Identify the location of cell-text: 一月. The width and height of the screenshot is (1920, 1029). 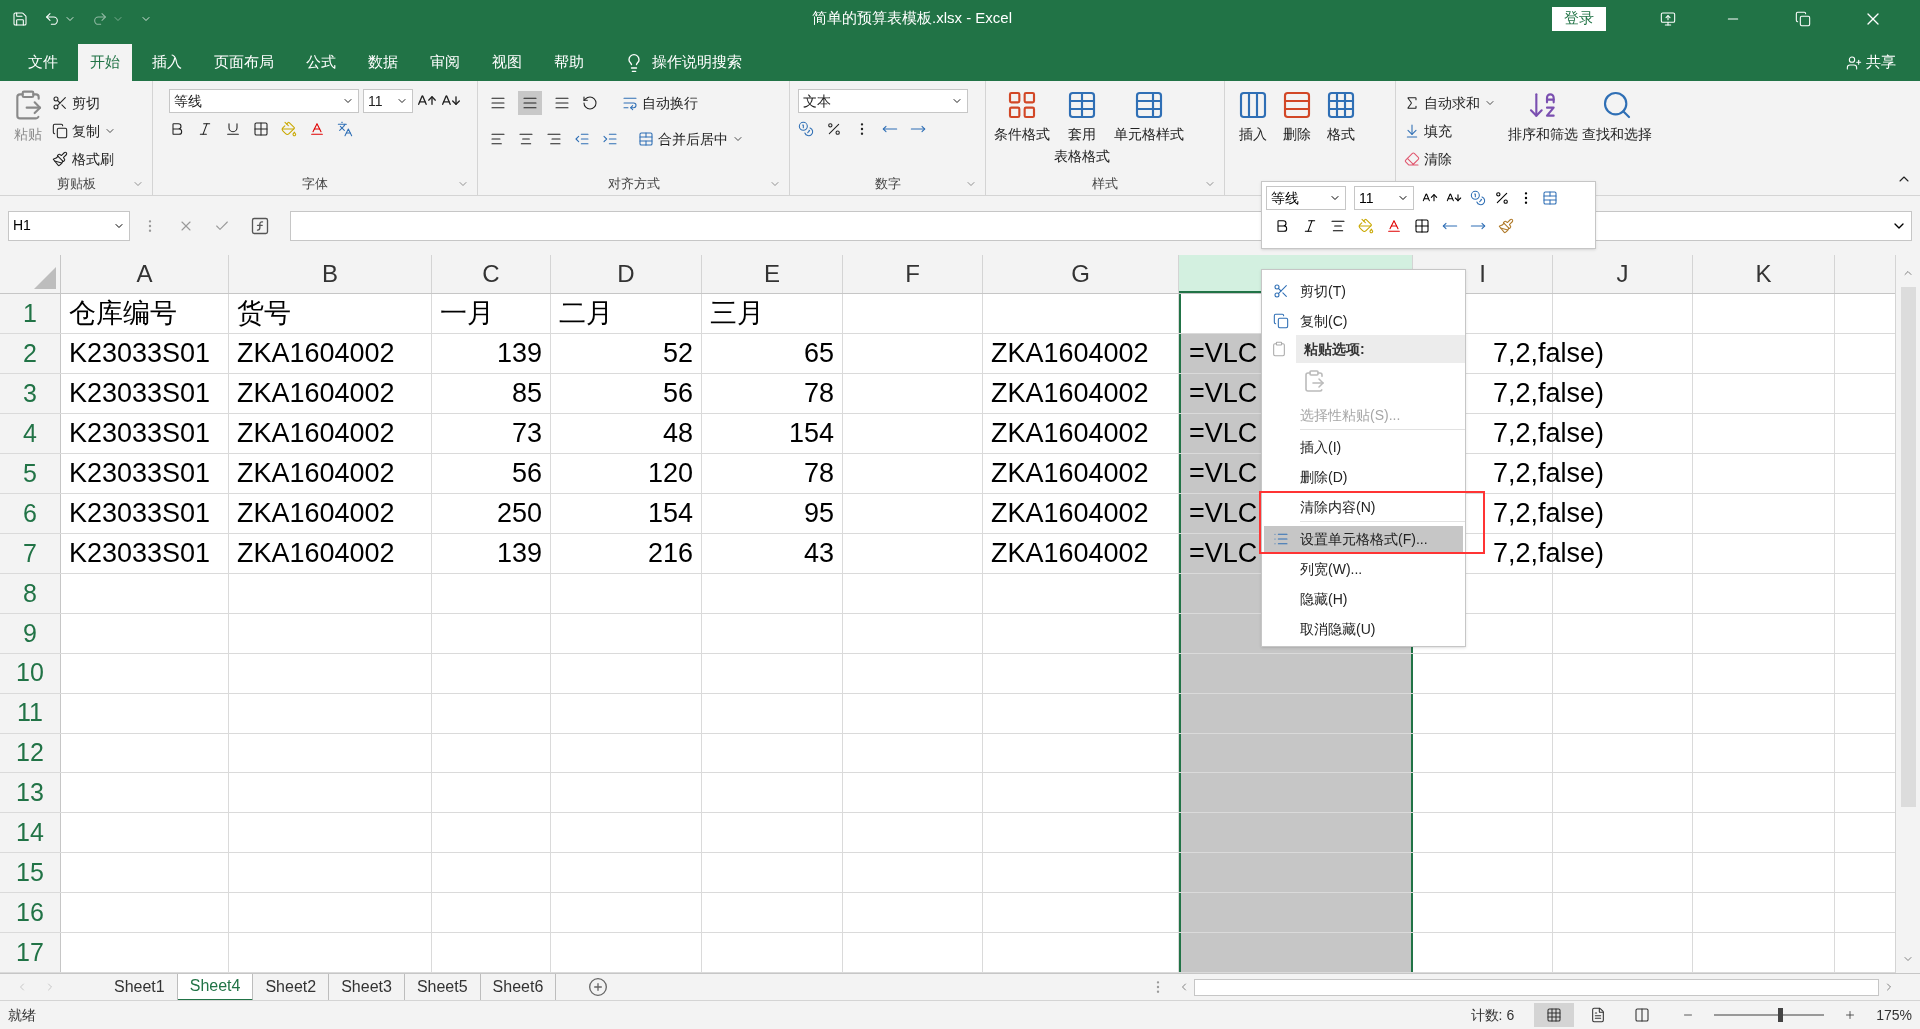
(467, 314).